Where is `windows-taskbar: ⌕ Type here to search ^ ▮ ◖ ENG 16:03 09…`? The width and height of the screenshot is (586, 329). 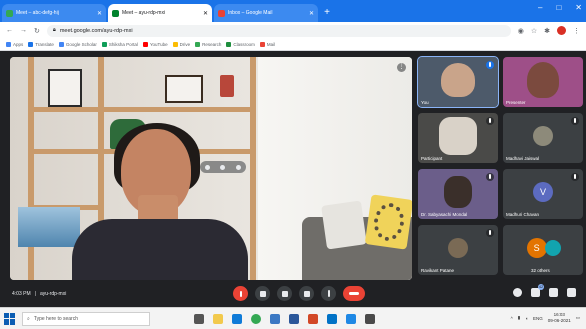
windows-taskbar: ⌕ Type here to search ^ ▮ ◖ ENG 16:03 09… is located at coordinates (293, 318).